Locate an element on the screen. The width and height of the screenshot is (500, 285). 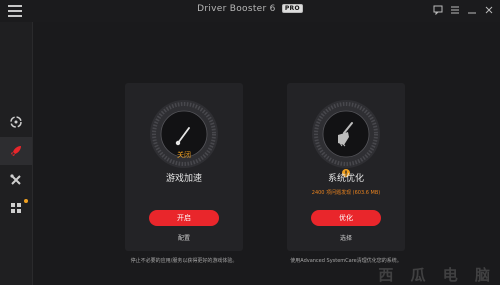
notification-dot is located at coordinates (26, 201).